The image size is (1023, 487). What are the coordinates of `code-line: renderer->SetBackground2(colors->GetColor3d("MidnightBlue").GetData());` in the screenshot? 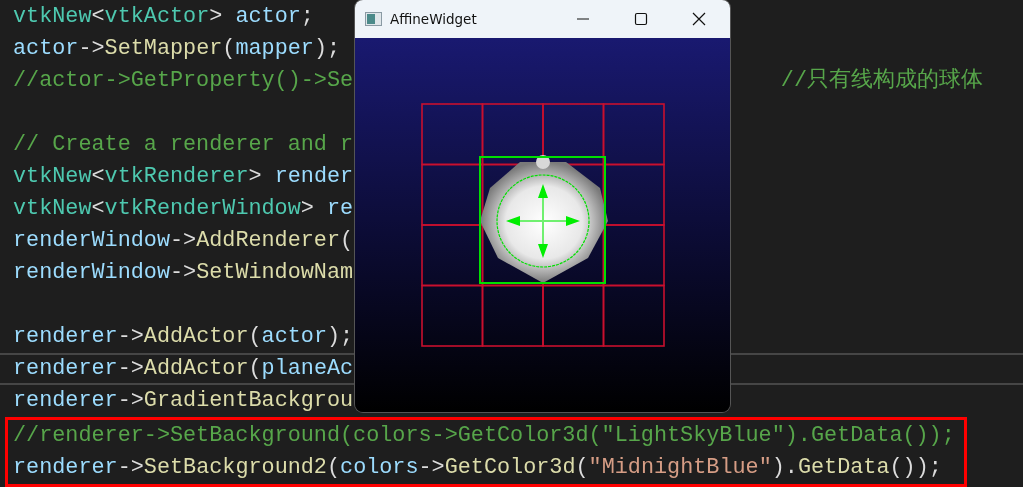 It's located at (477, 468).